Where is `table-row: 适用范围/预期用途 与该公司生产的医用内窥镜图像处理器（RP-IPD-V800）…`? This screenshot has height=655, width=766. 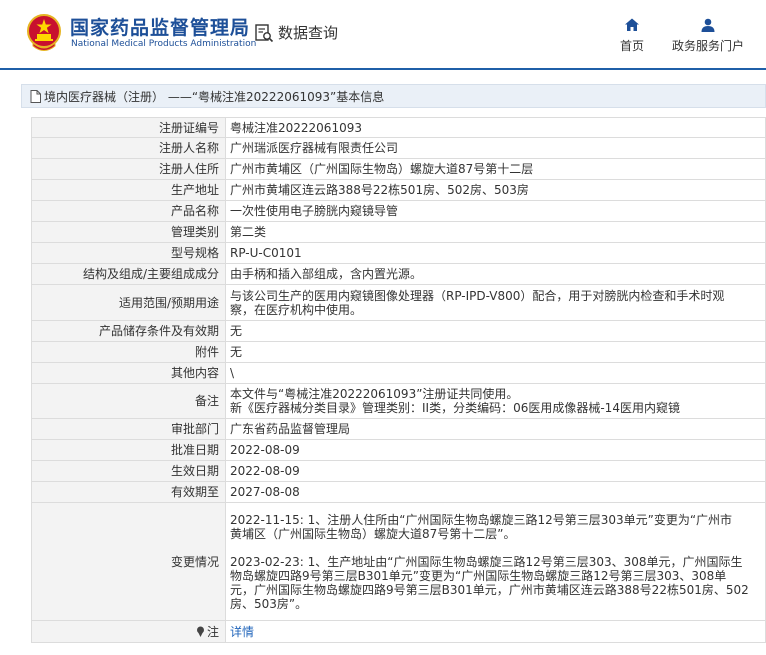 table-row: 适用范围/预期用途 与该公司生产的医用内窥镜图像处理器（RP-IPD-V800）… is located at coordinates (398, 302).